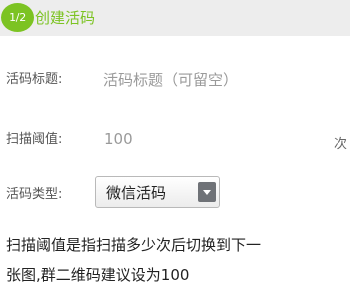 The image size is (350, 286). I want to click on threshold-label: 扫描阈值:, so click(34, 139).